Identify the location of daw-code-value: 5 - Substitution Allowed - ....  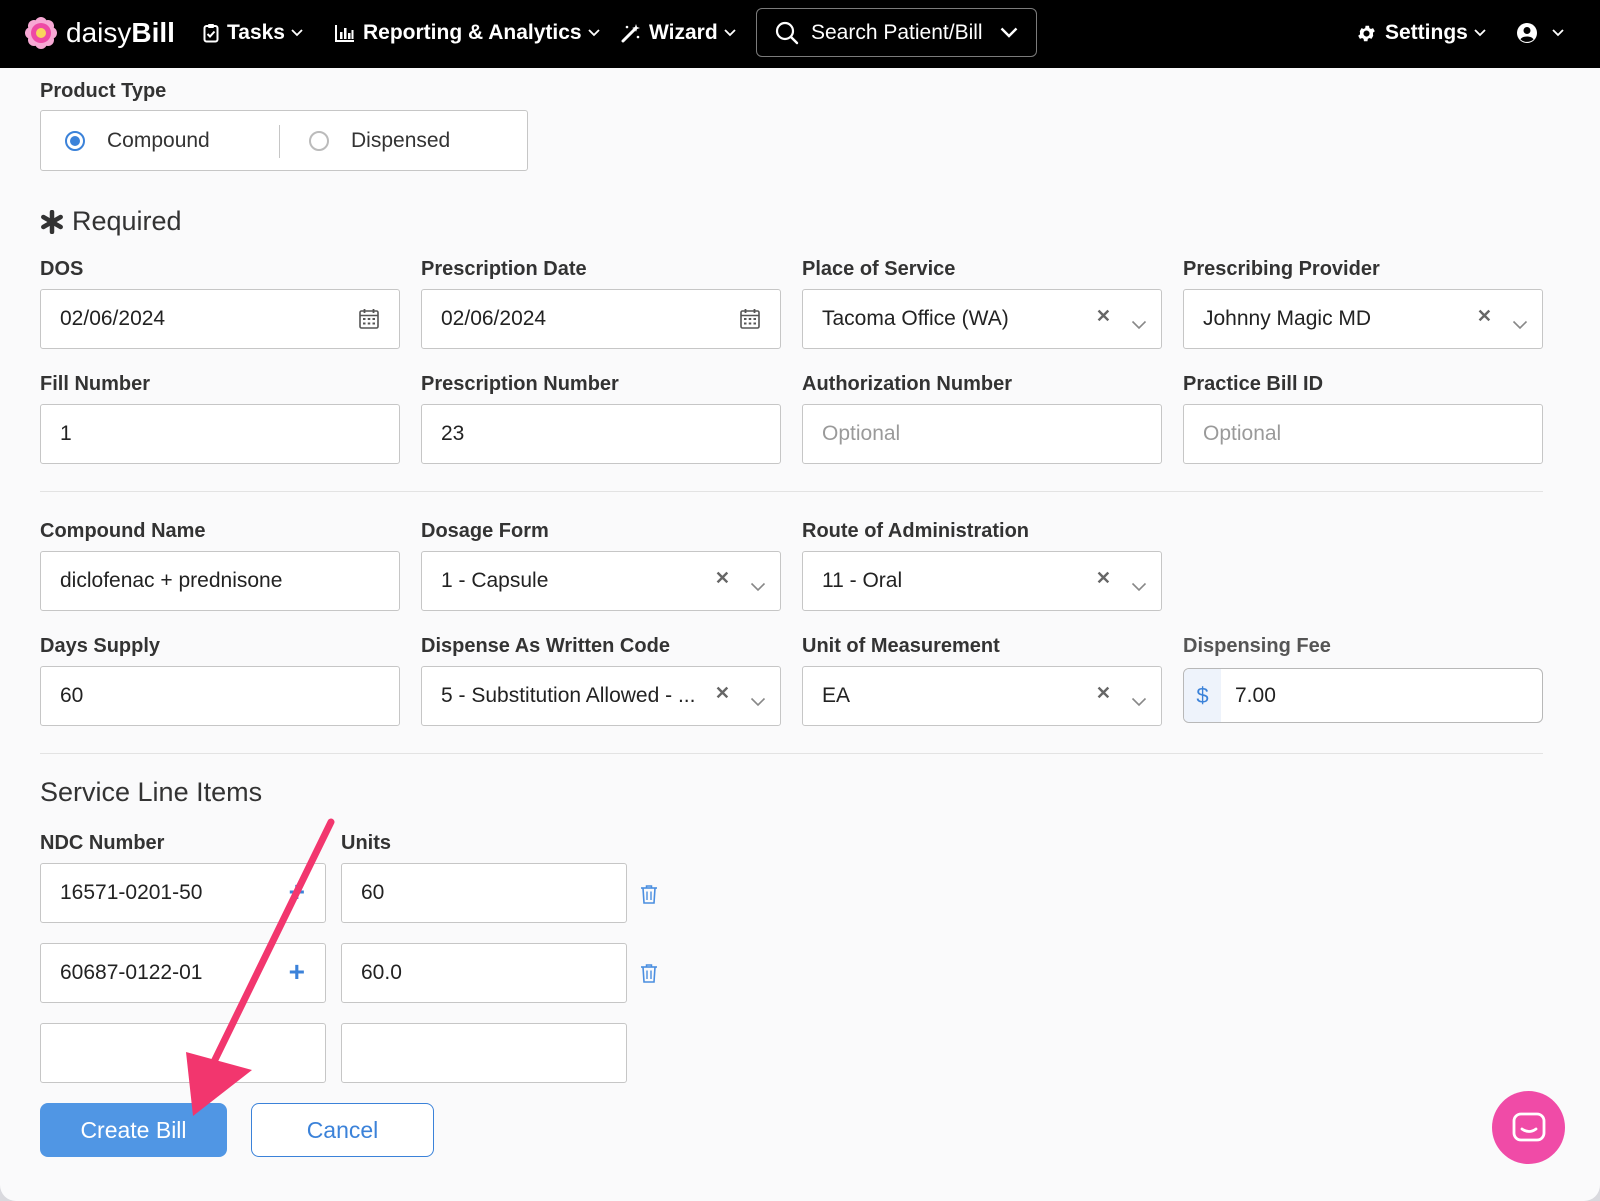
(568, 695).